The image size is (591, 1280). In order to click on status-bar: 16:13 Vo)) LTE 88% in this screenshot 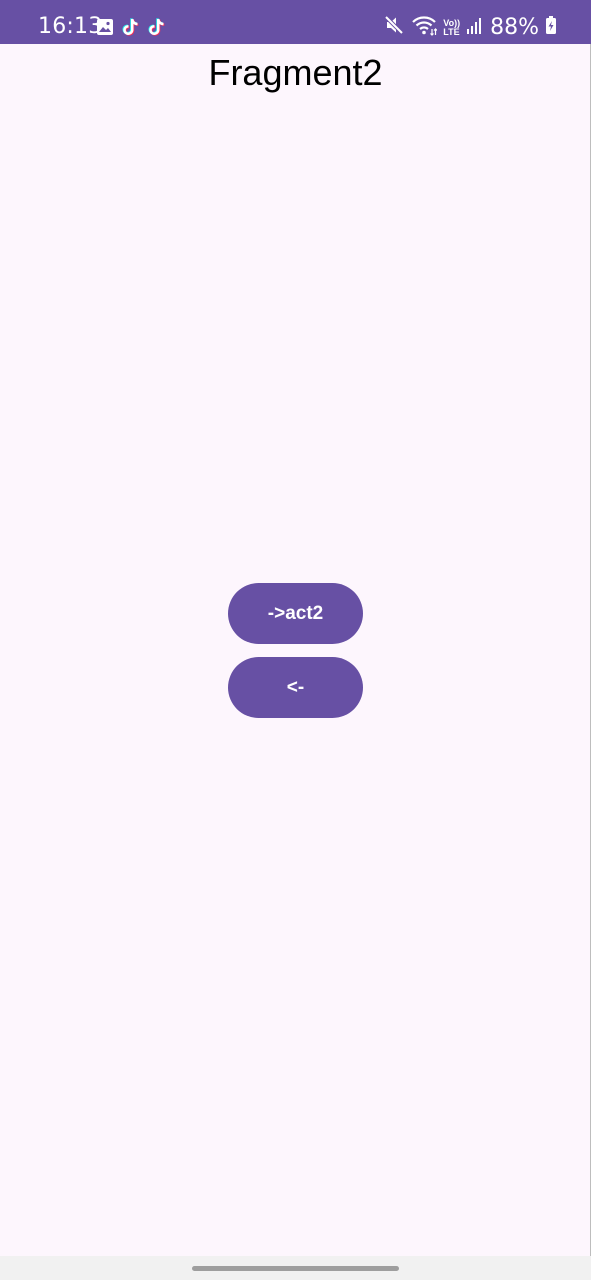, I will do `click(295, 22)`.